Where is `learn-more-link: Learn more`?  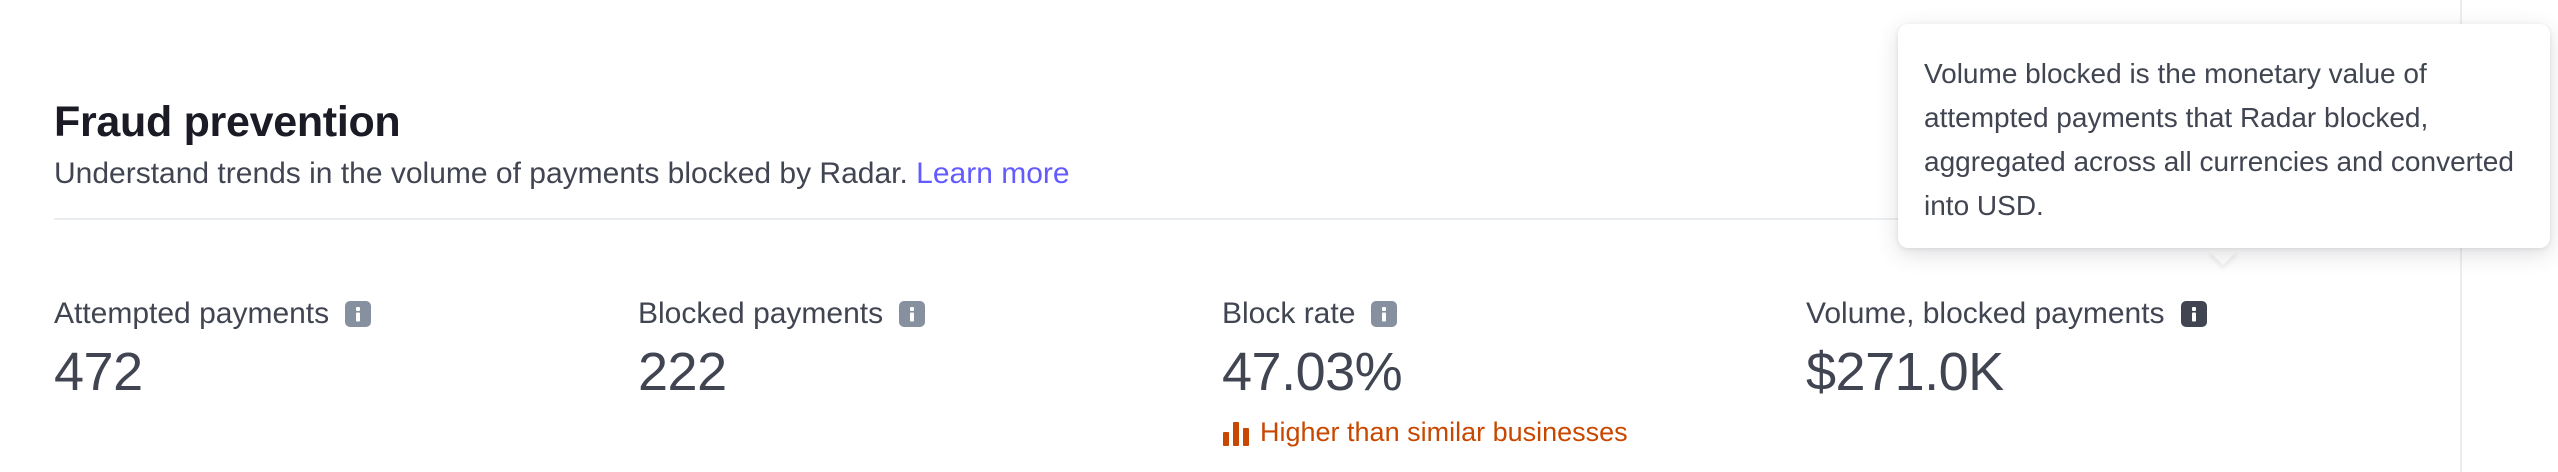 learn-more-link: Learn more is located at coordinates (992, 173).